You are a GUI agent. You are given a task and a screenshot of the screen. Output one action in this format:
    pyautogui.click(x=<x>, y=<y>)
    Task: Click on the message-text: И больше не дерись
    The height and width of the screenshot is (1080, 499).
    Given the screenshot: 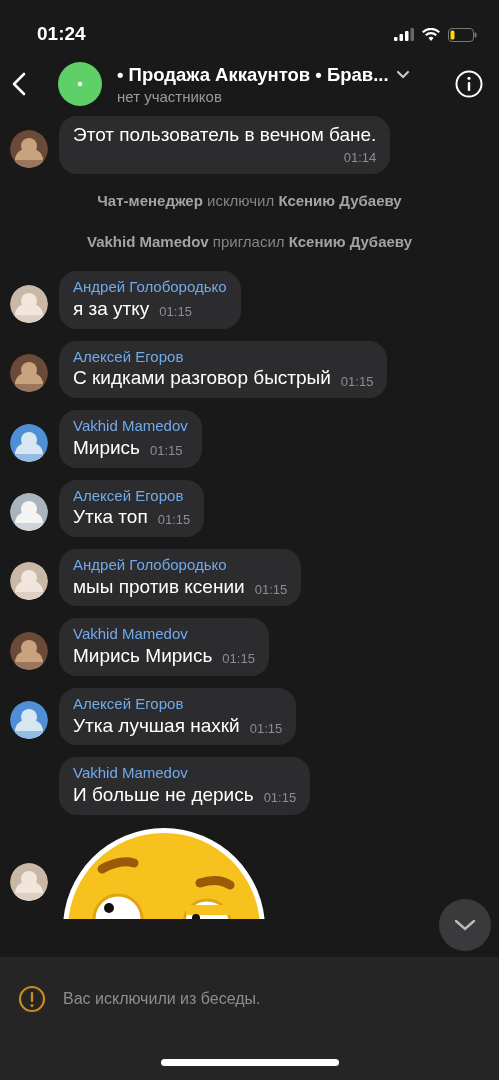 What is the action you would take?
    pyautogui.click(x=163, y=795)
    